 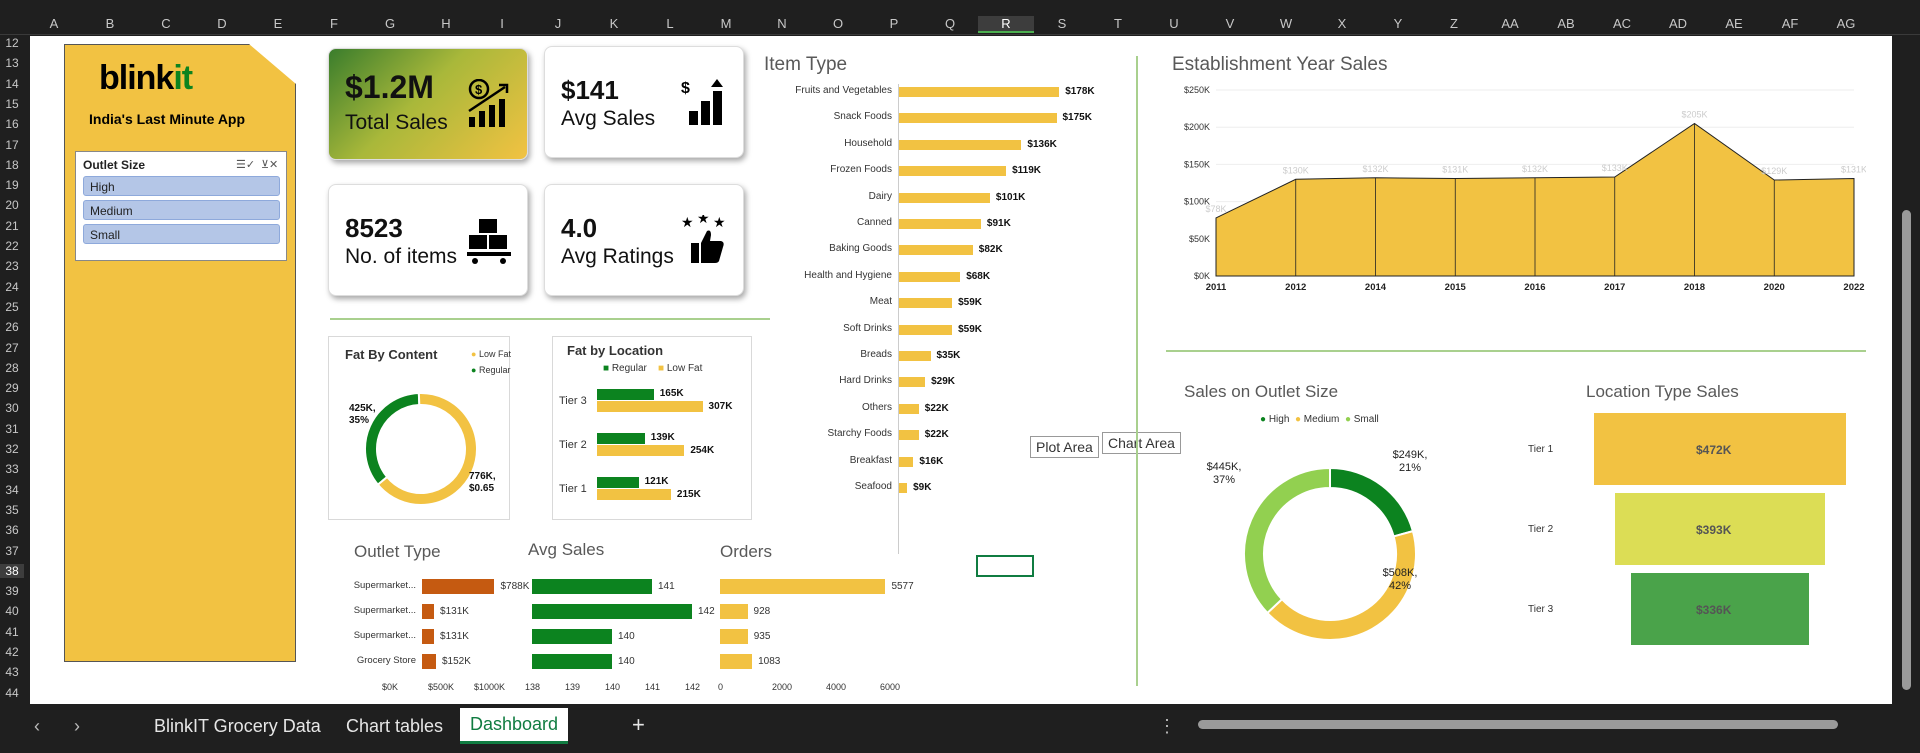 What do you see at coordinates (1906, 450) in the screenshot?
I see `vertical-scroll-thumb` at bounding box center [1906, 450].